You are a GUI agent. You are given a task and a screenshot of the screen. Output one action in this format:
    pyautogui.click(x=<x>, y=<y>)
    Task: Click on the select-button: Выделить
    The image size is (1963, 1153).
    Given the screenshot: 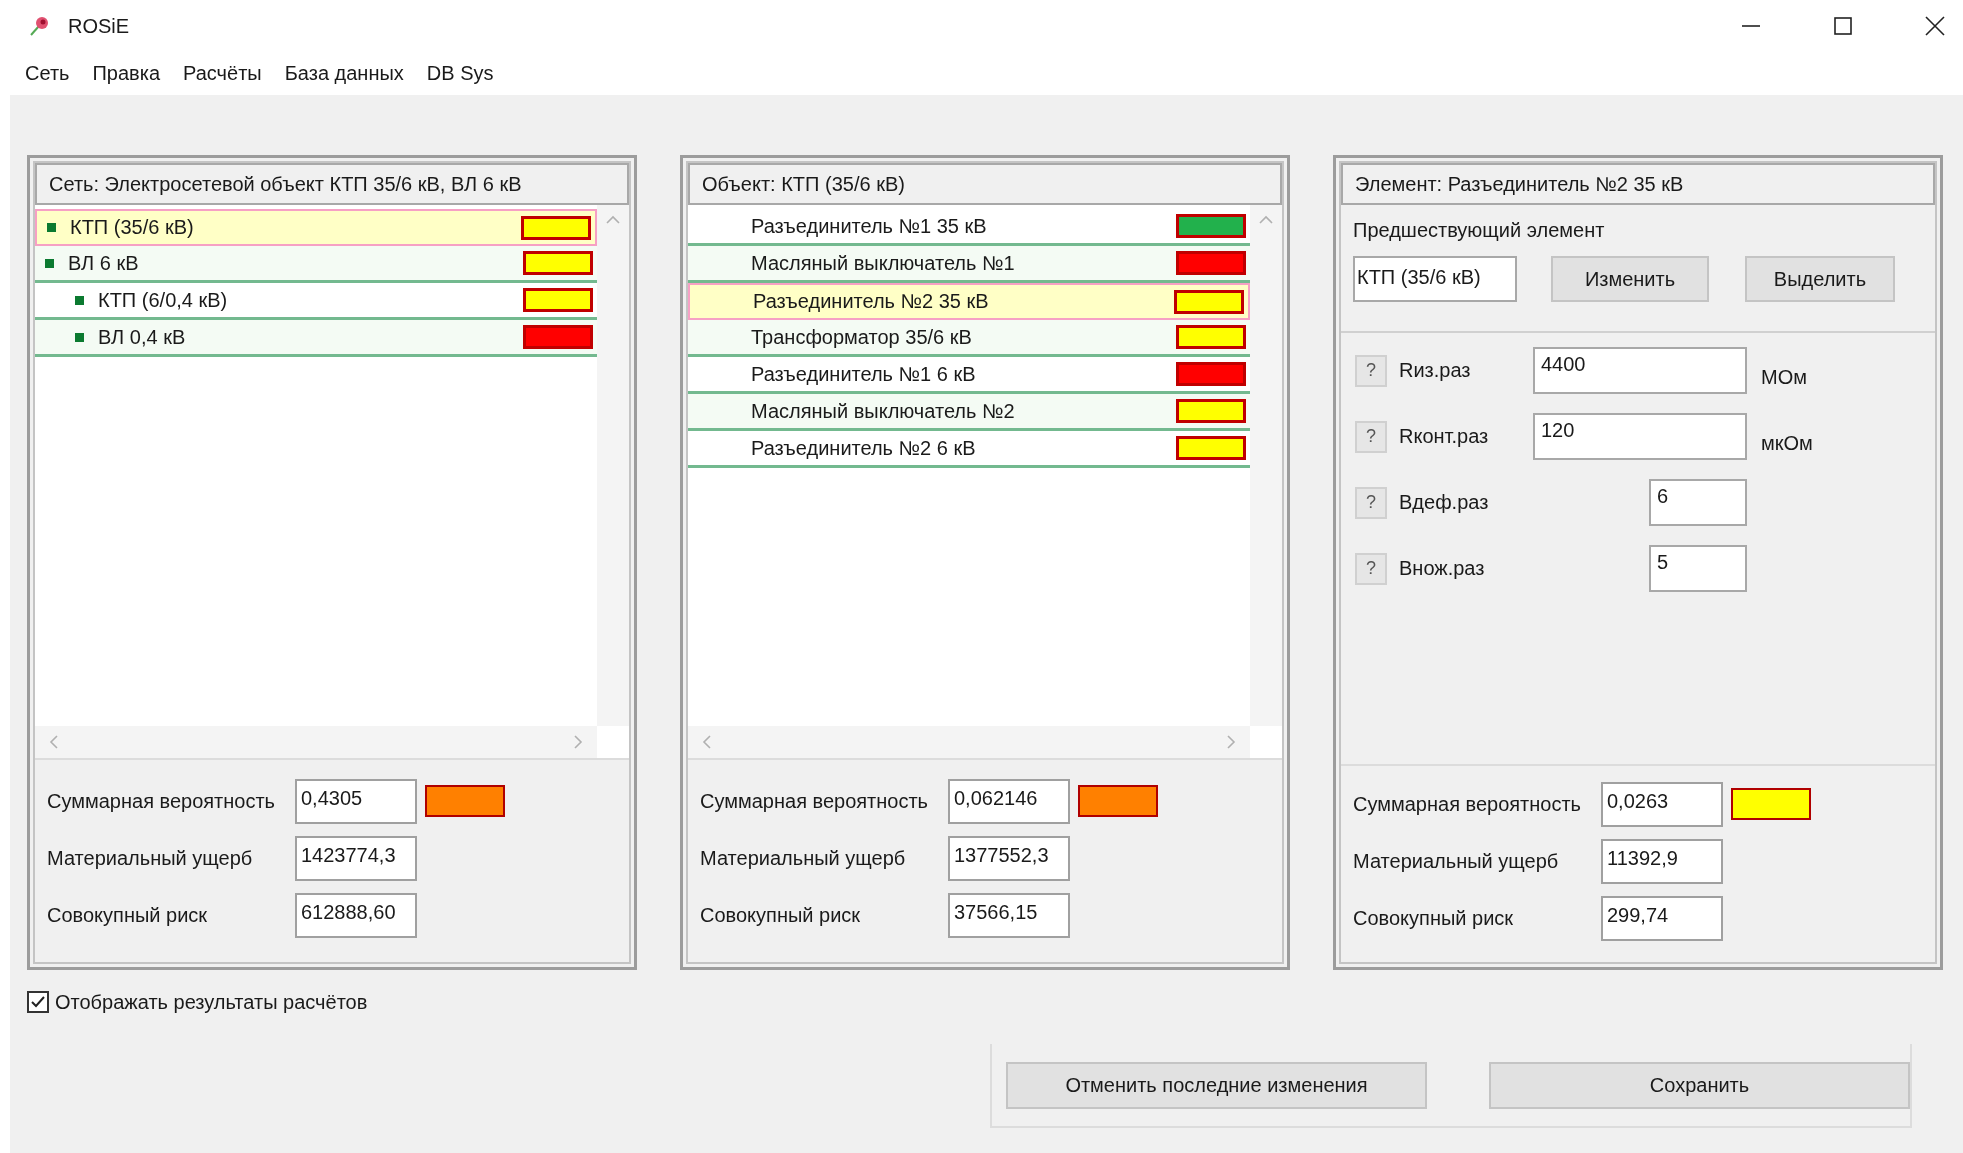 What is the action you would take?
    pyautogui.click(x=1820, y=279)
    